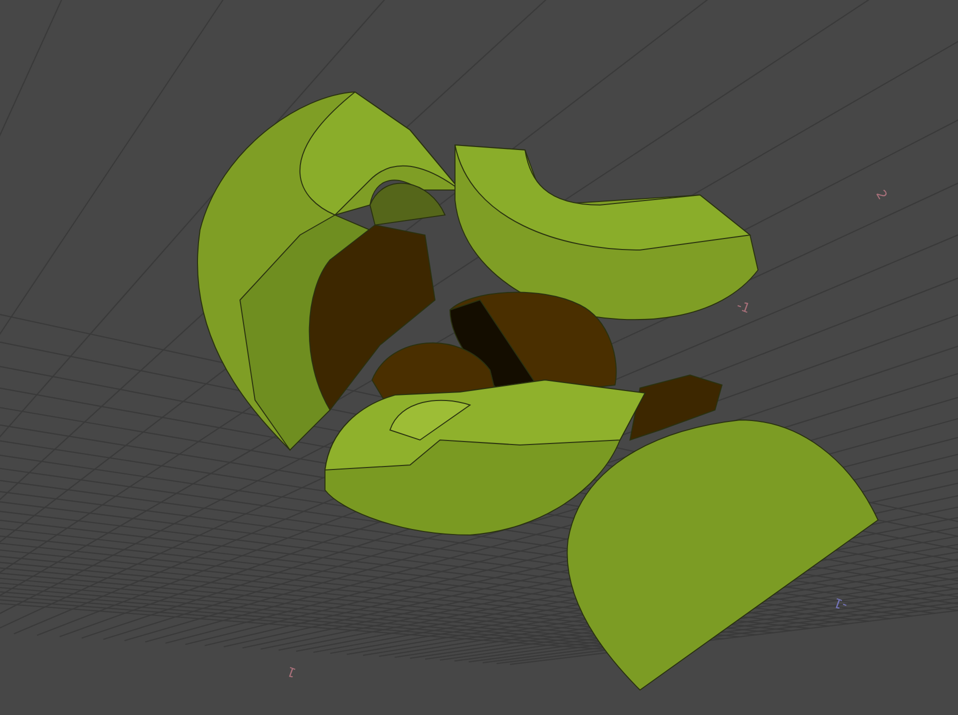  Describe the element at coordinates (881, 195) in the screenshot. I see `grid-axis-label: 2` at that location.